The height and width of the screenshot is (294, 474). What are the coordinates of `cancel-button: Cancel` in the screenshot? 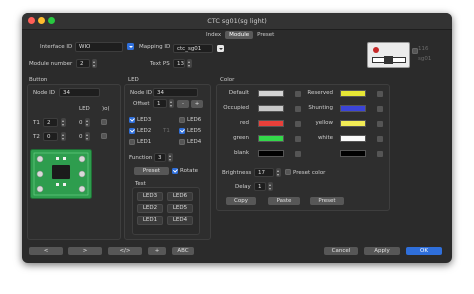 It's located at (341, 251).